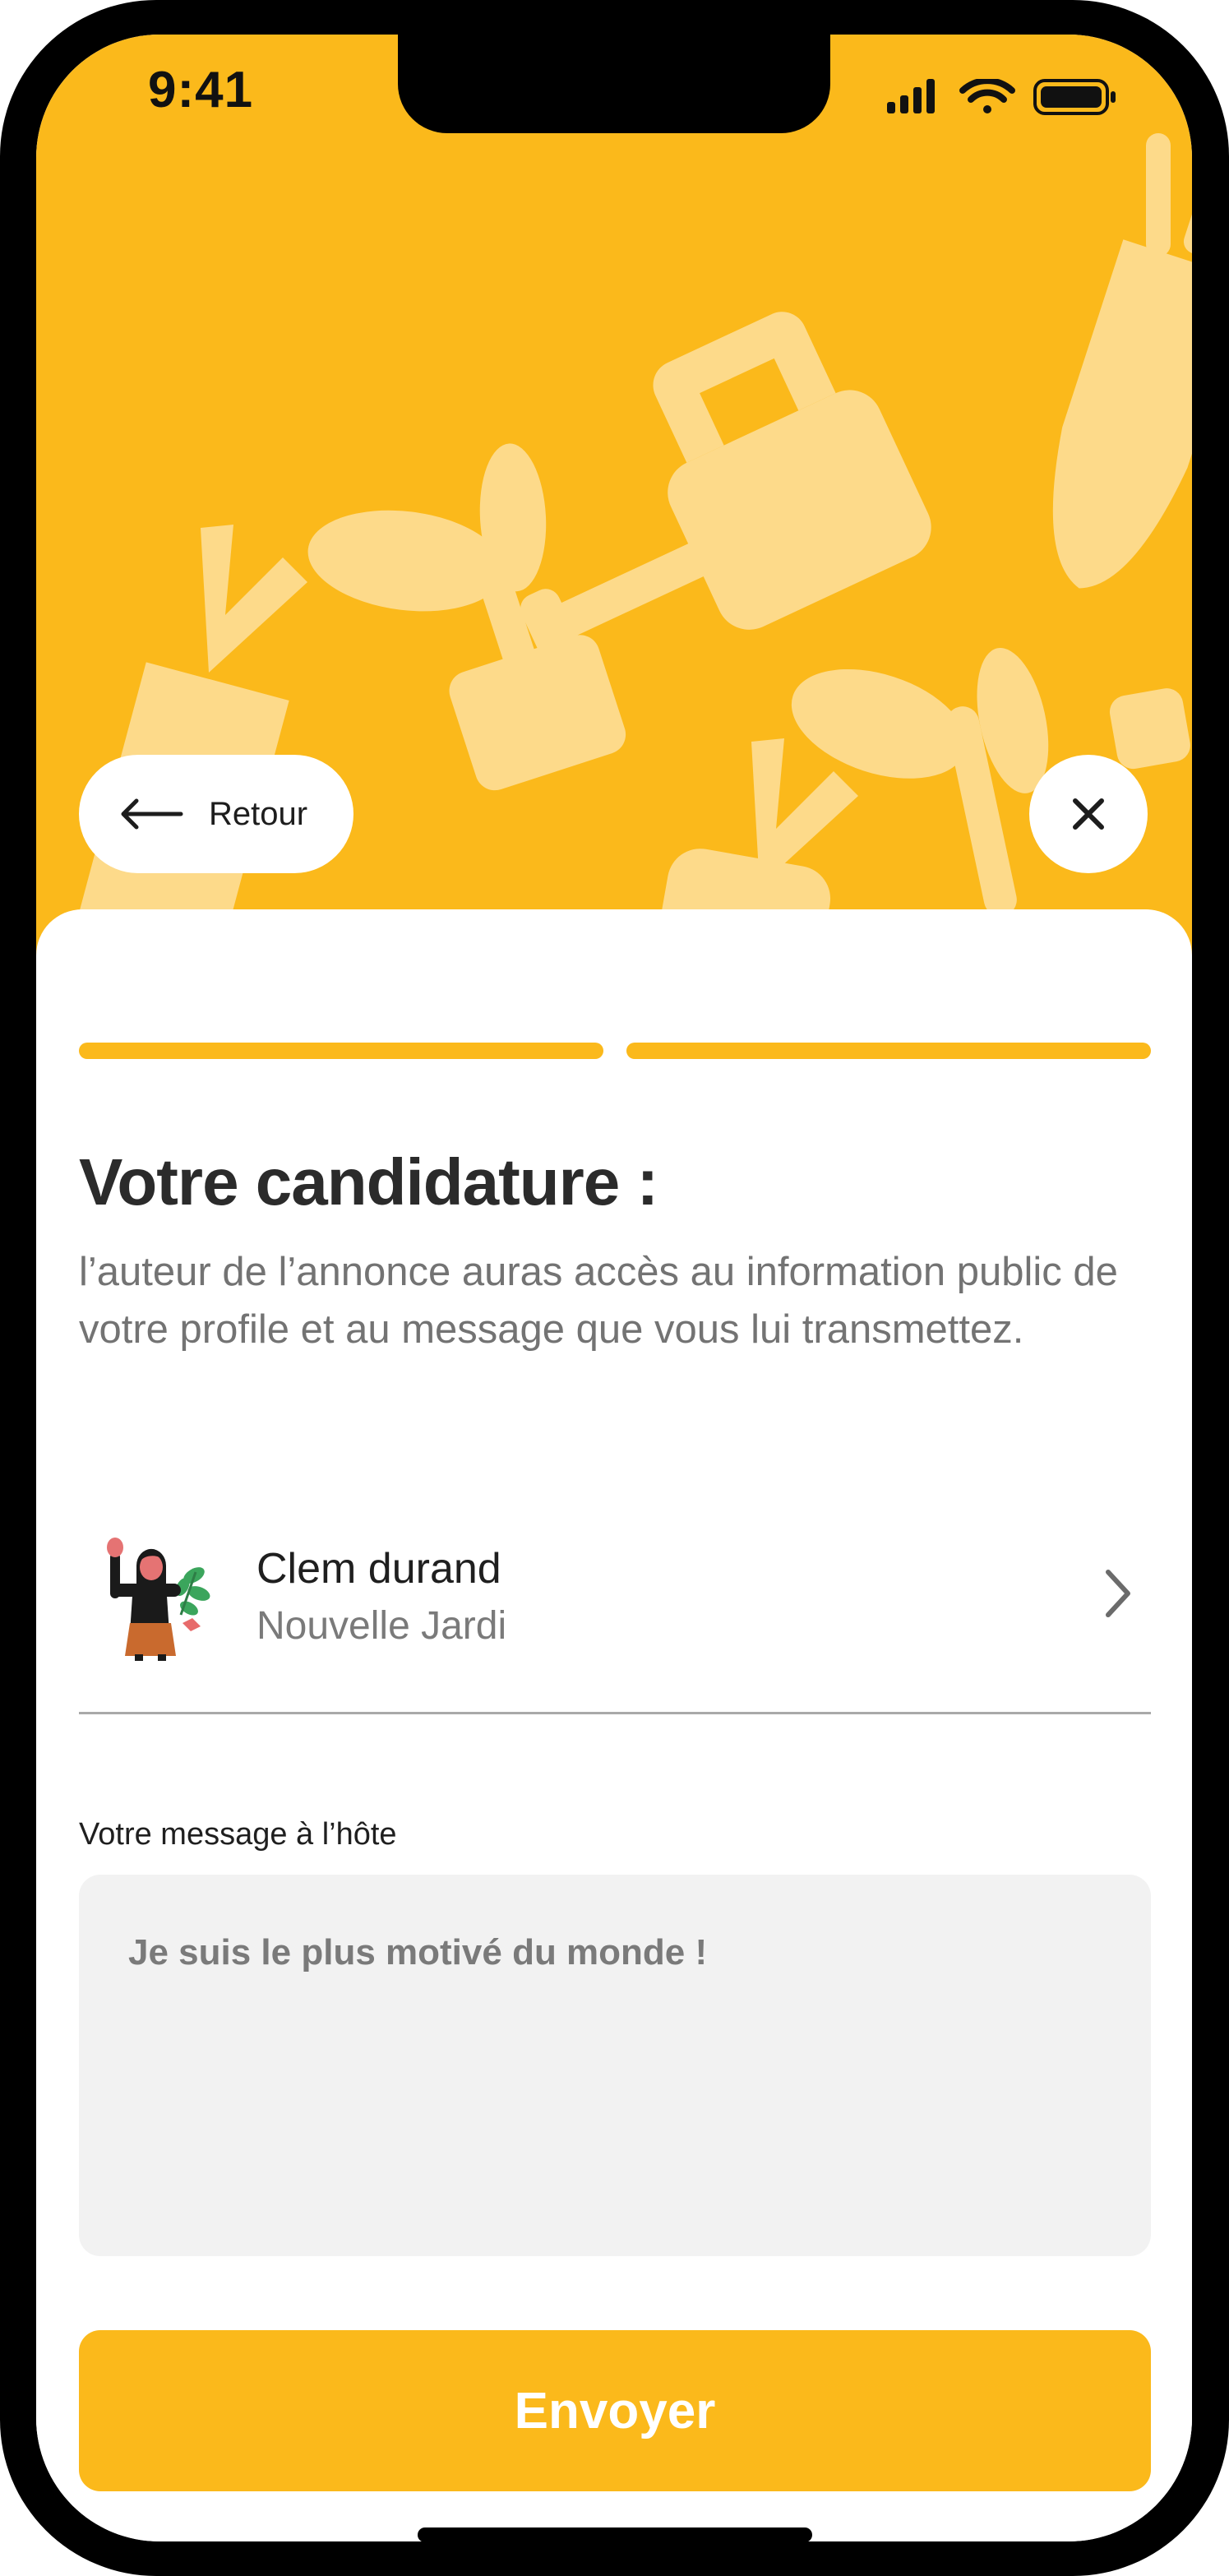 This screenshot has width=1229, height=2576. I want to click on signal-icon, so click(911, 96).